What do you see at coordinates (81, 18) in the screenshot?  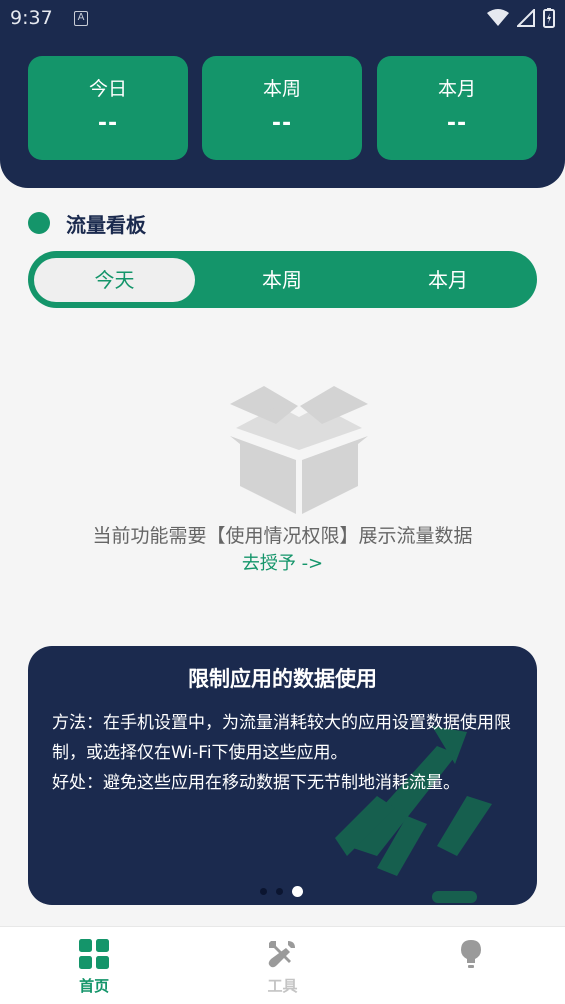 I see `notification-a-icon: A` at bounding box center [81, 18].